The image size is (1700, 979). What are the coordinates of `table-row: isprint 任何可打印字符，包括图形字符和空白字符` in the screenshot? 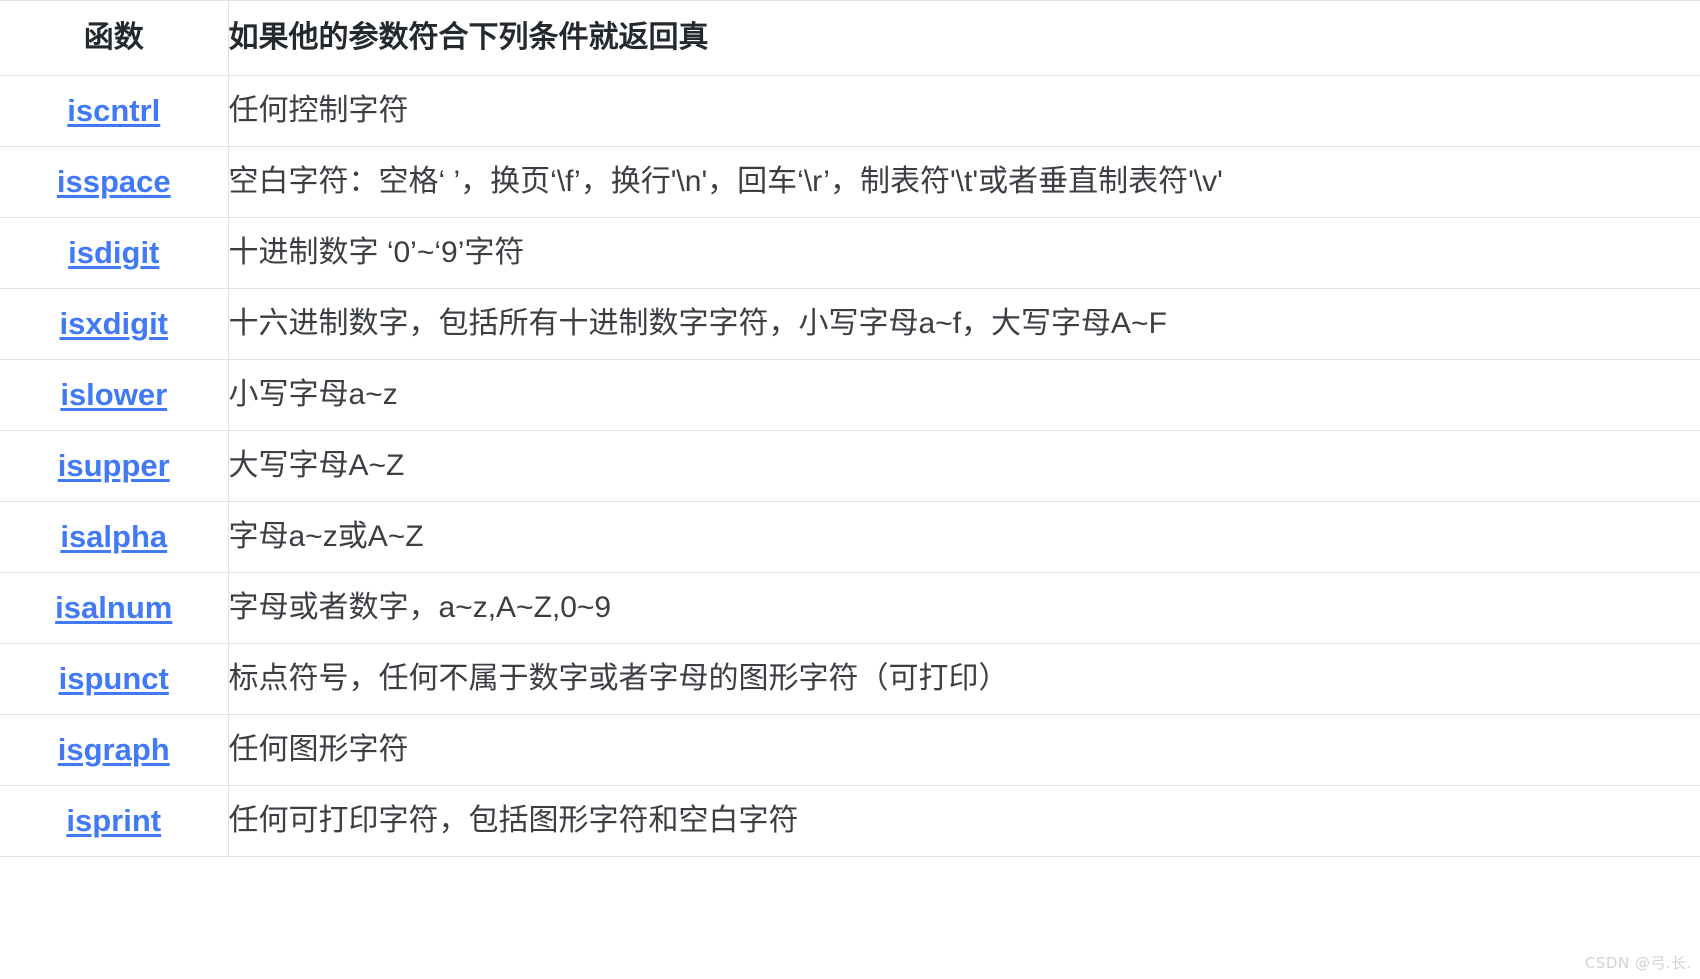 It's located at (850, 821).